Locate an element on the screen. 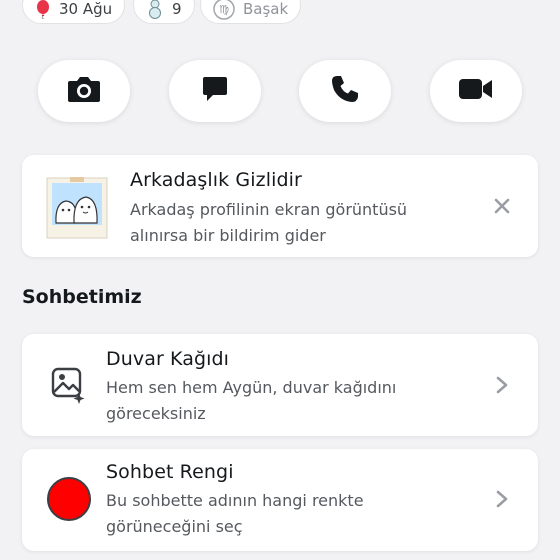 The height and width of the screenshot is (560, 560). balloon-icon is located at coordinates (43, 9).